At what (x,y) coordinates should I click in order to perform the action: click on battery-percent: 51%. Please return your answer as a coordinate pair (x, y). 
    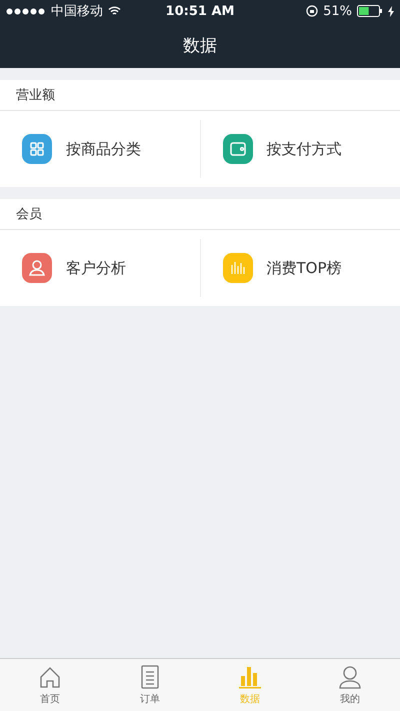
    Looking at the image, I should click on (337, 11).